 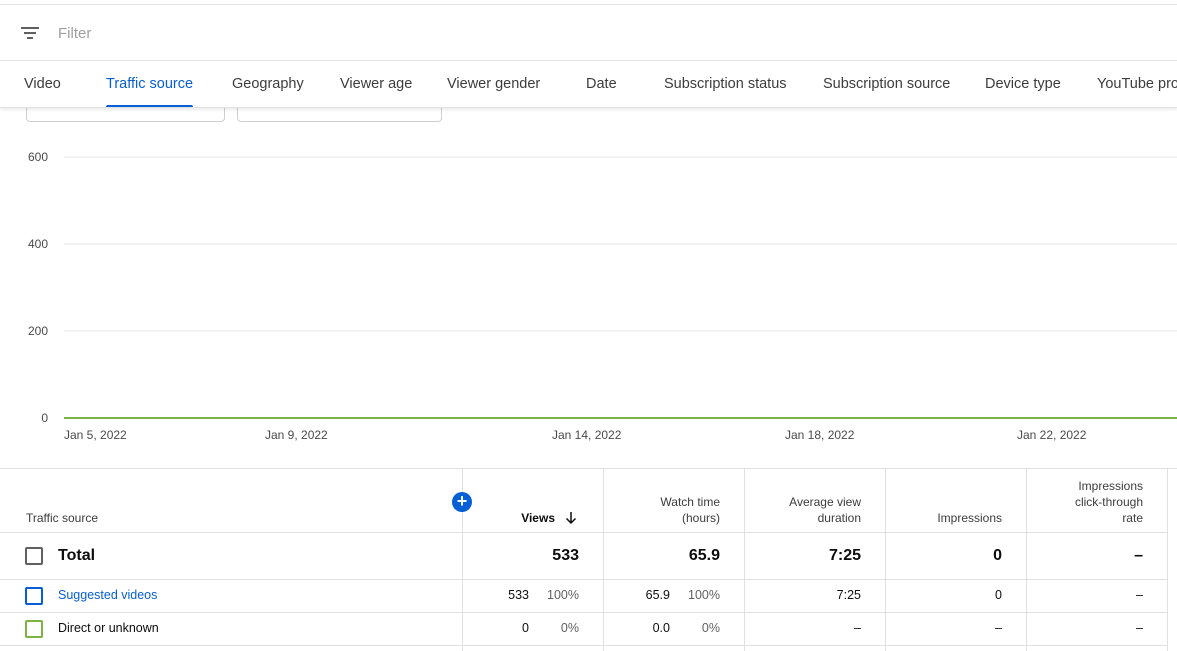 What do you see at coordinates (1108, 502) in the screenshot?
I see `header-ctr-line2: click-through` at bounding box center [1108, 502].